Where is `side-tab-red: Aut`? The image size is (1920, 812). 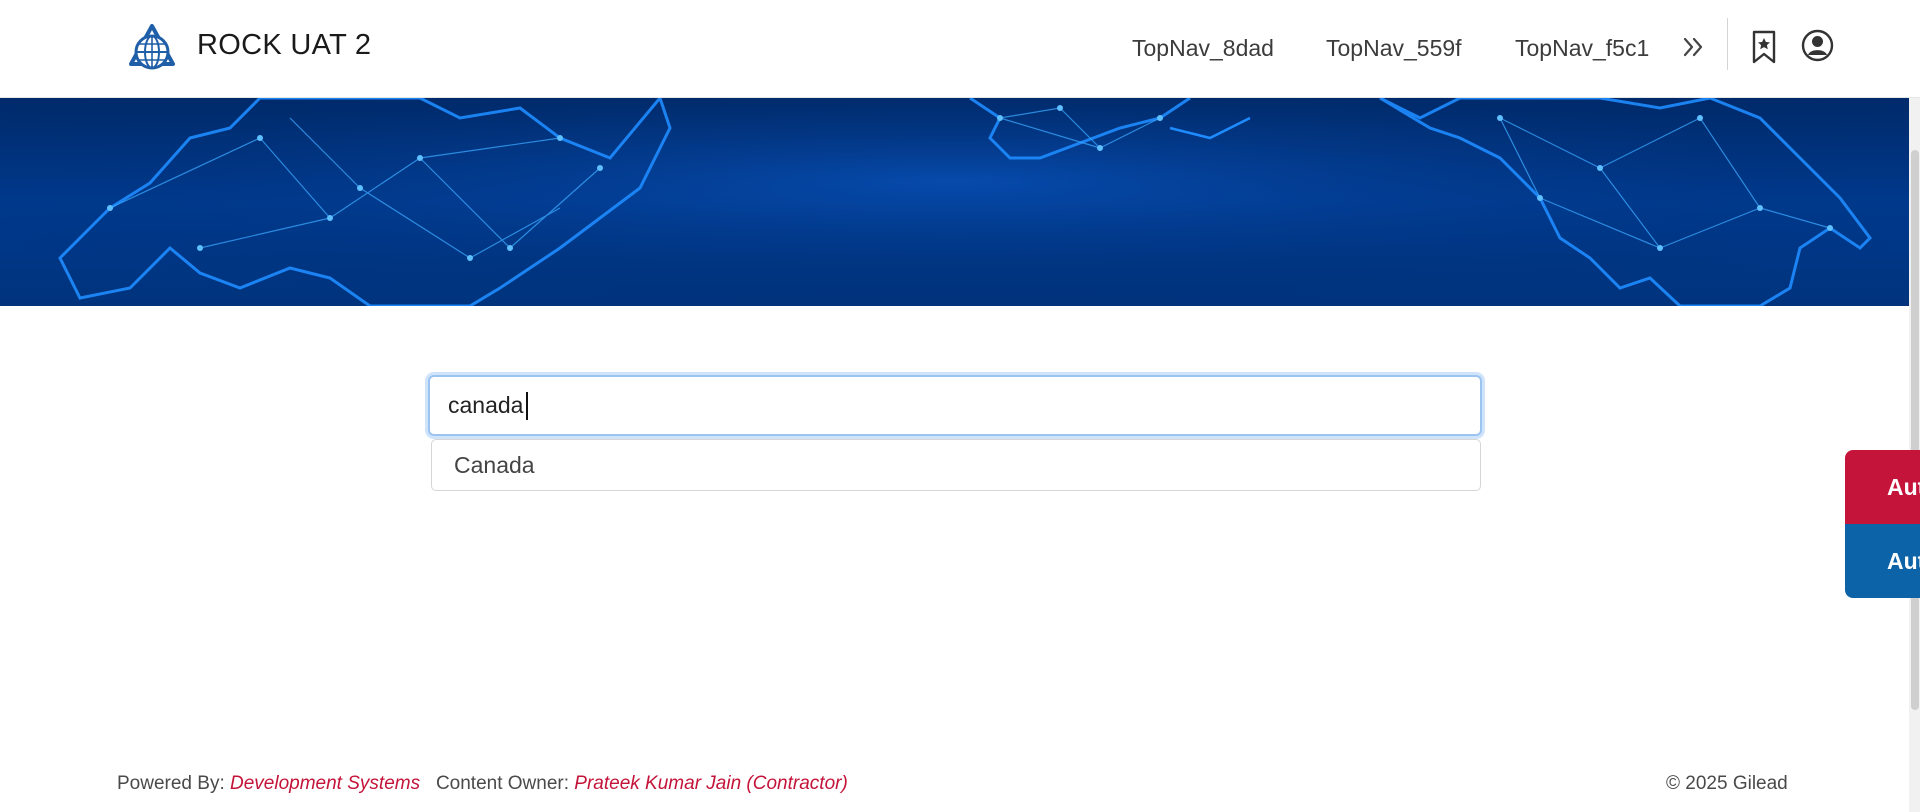
side-tab-red: Aut is located at coordinates (1882, 487).